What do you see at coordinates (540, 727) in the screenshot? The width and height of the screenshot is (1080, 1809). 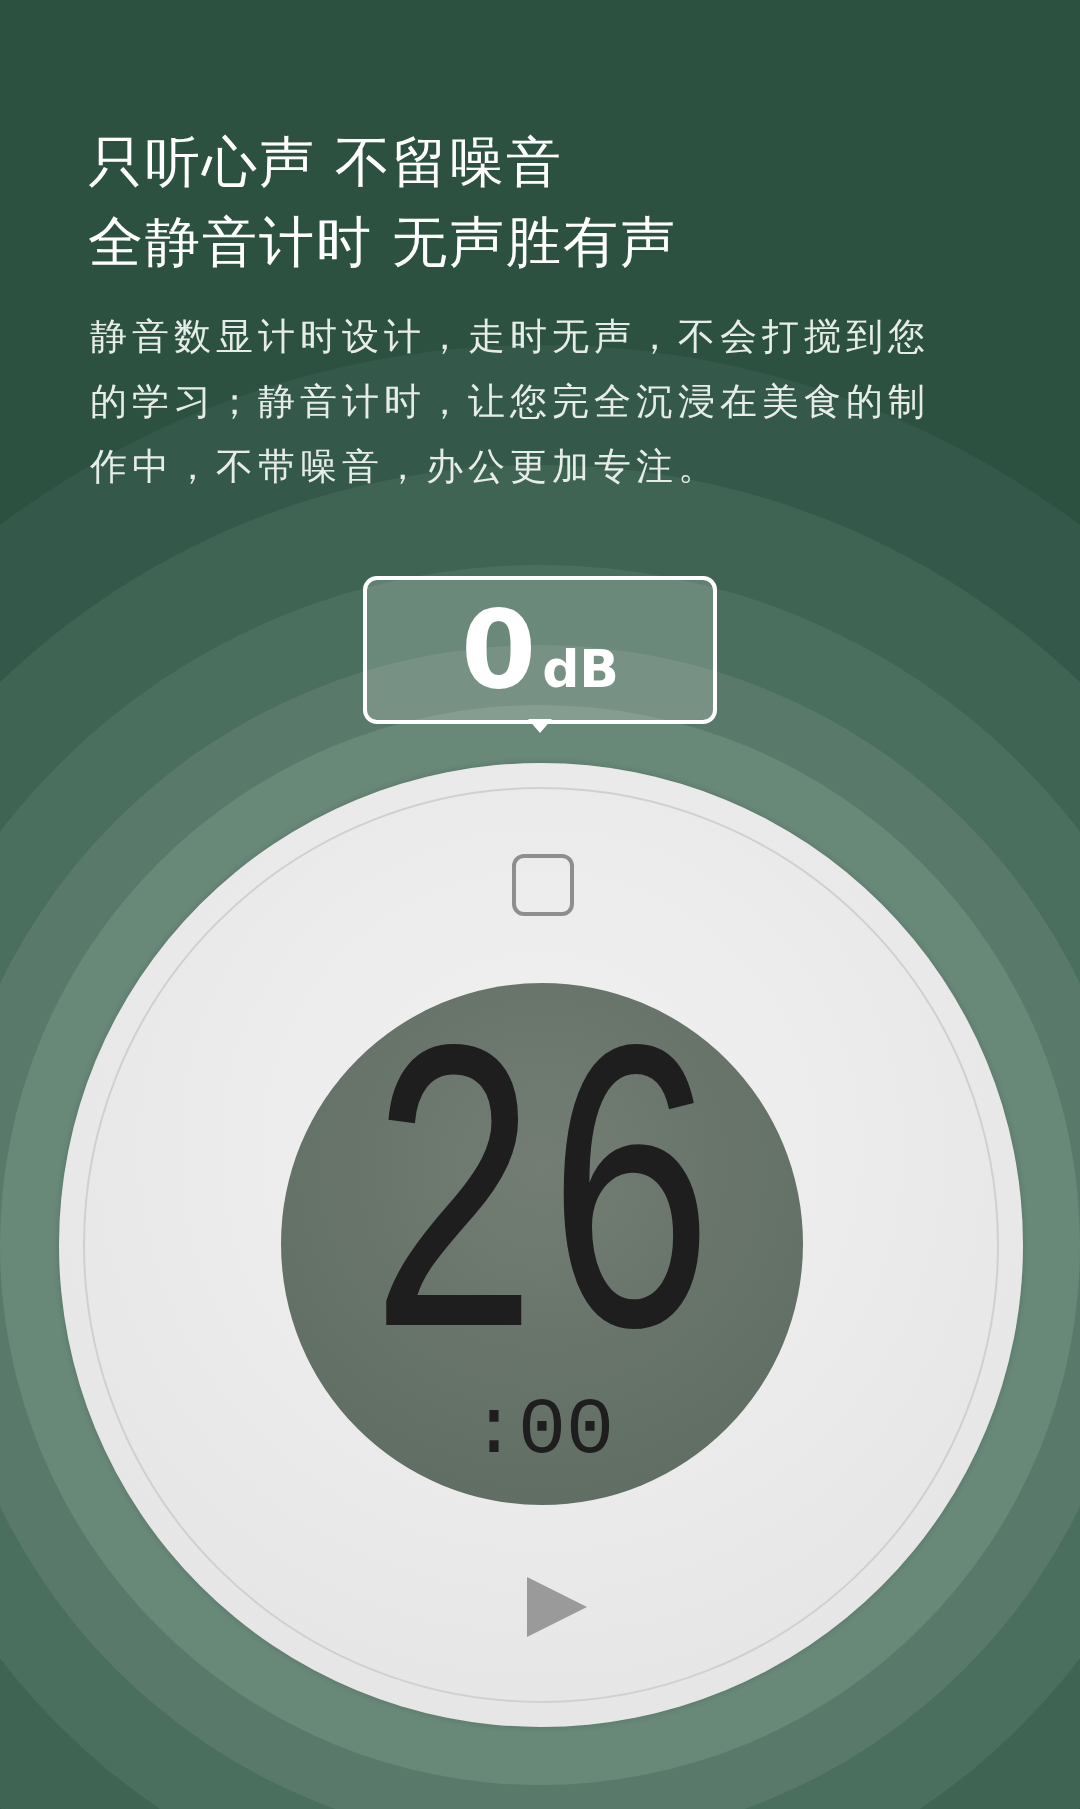 I see `badge-pointer-icon` at bounding box center [540, 727].